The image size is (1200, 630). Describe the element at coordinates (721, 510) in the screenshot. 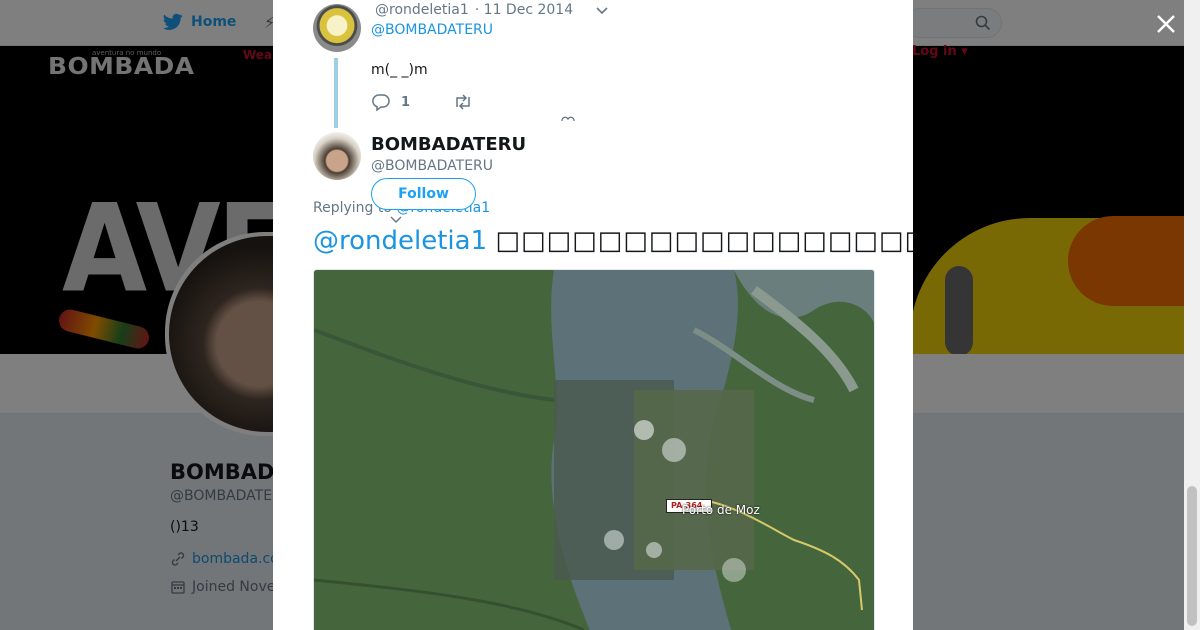

I see `map-place-label: Porto de Moz` at that location.